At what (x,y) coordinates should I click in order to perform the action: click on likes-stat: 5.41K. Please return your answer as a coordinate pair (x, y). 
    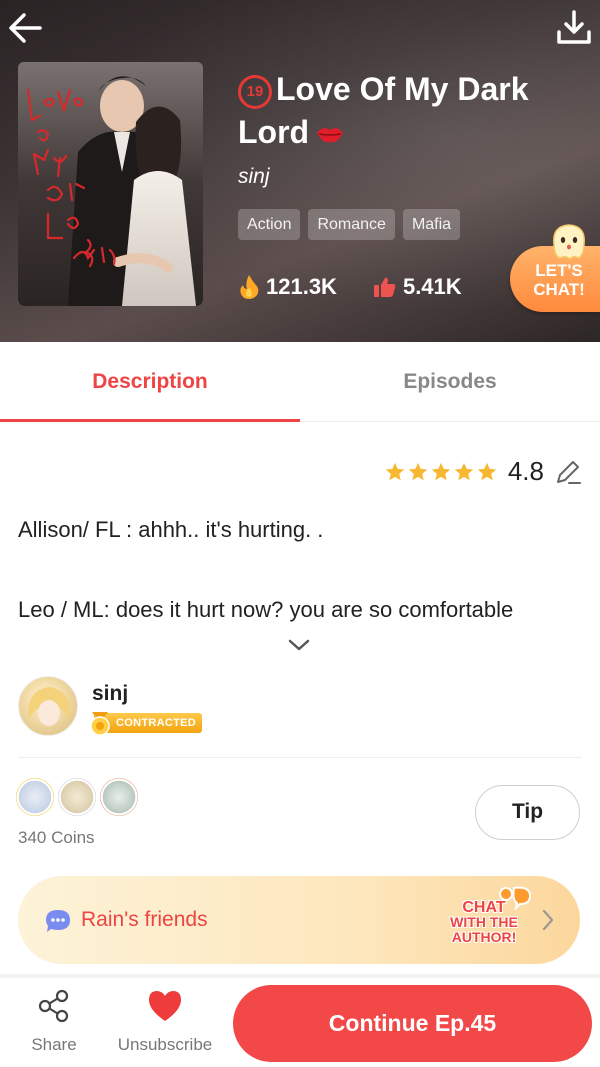
    Looking at the image, I should click on (417, 287).